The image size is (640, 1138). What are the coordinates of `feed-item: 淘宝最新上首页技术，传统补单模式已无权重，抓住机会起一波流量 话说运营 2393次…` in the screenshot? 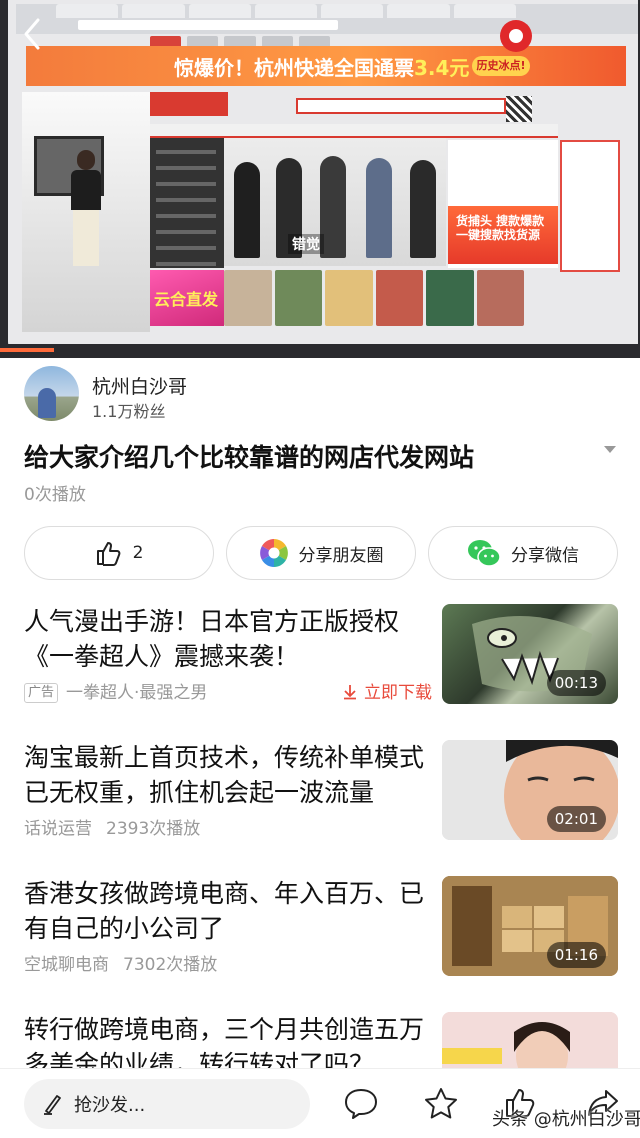 It's located at (321, 790).